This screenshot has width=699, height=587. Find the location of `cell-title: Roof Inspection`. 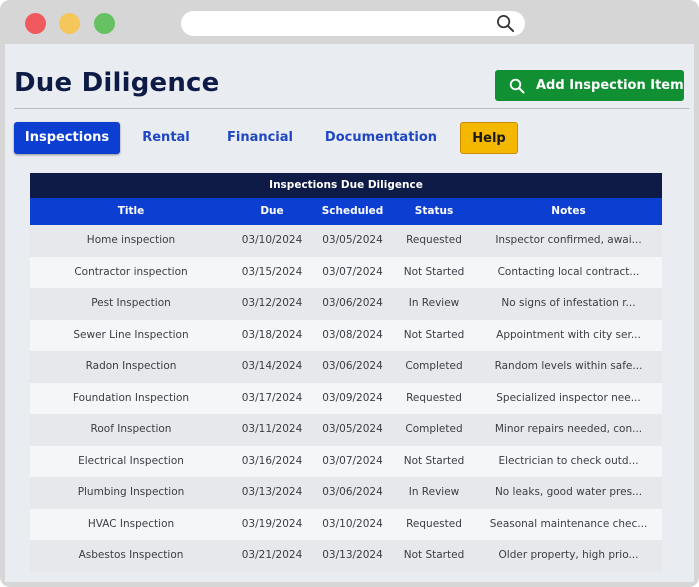

cell-title: Roof Inspection is located at coordinates (131, 429).